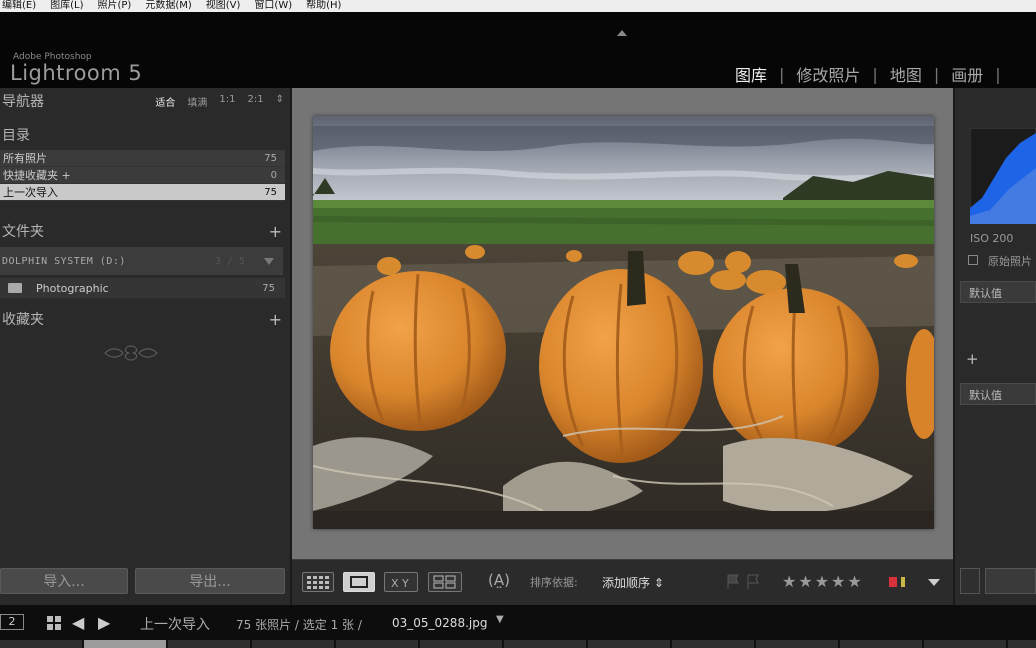 This screenshot has width=1036, height=648. Describe the element at coordinates (145, 101) in the screenshot. I see `navigator-header: 导航器 适合 填满 1:1 2:1 ⇕` at that location.